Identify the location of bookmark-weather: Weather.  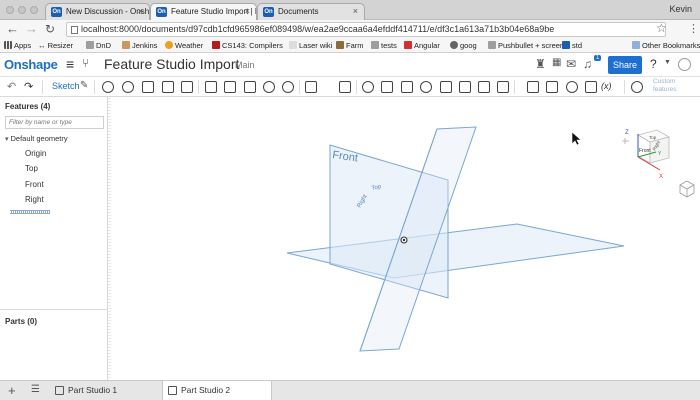
(184, 45).